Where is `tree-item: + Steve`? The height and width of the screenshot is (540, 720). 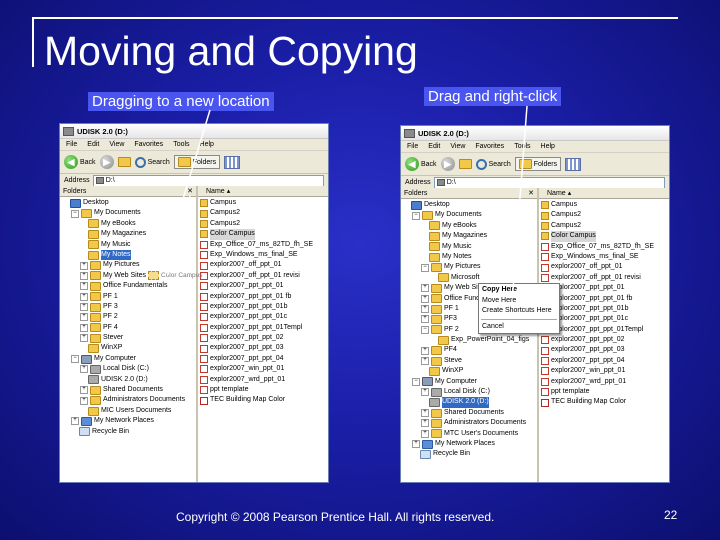 tree-item: + Steve is located at coordinates (469, 361).